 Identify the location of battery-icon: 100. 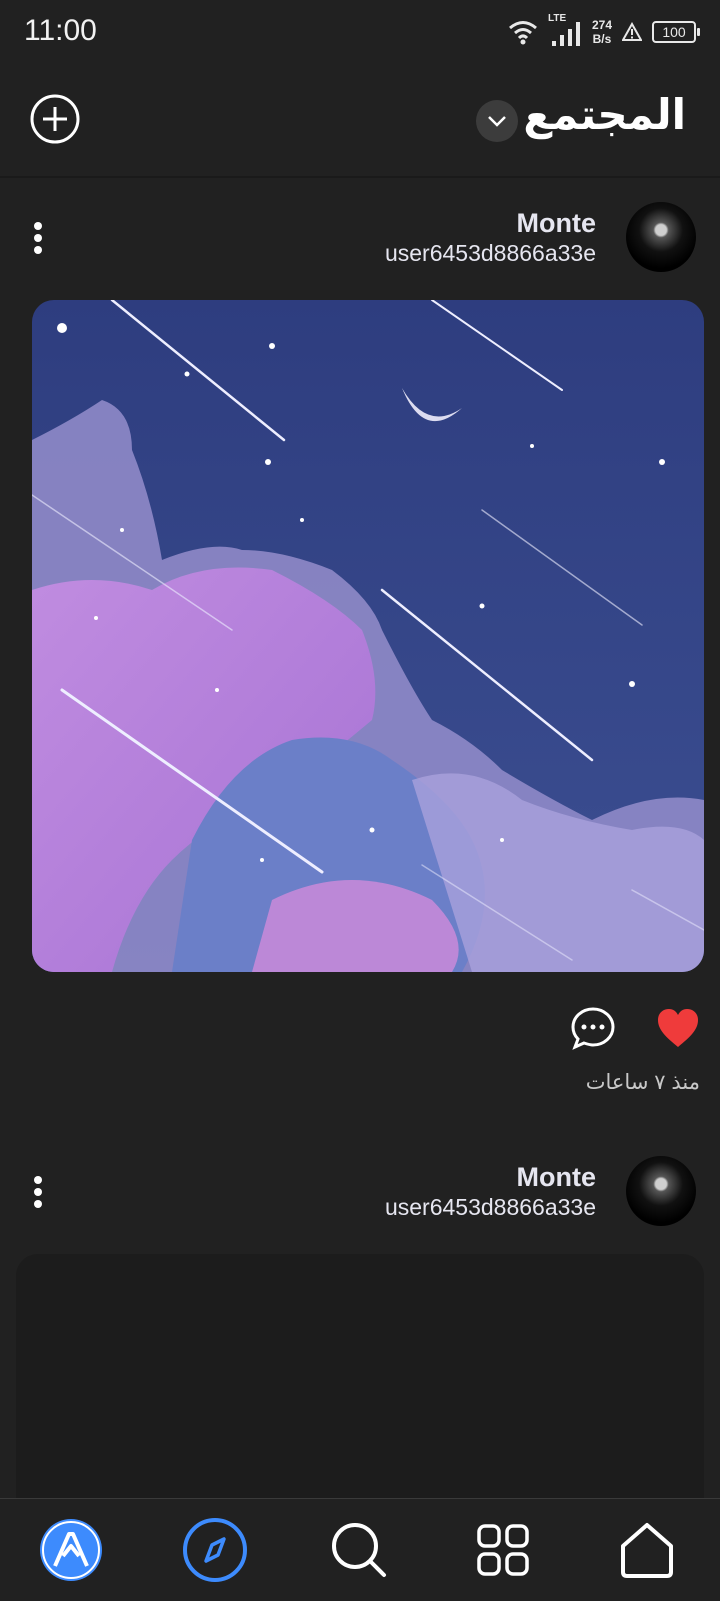
(676, 32).